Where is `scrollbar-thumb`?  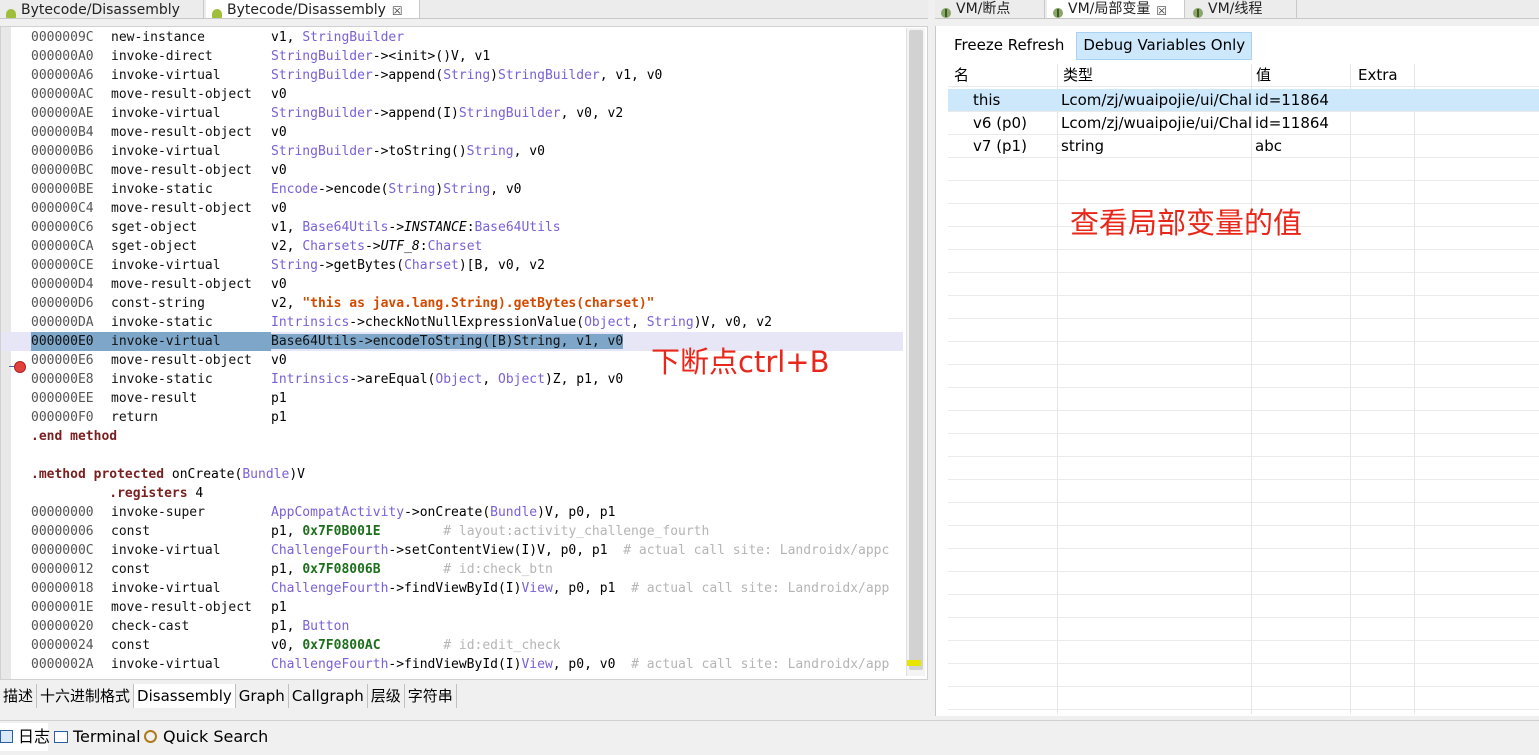 scrollbar-thumb is located at coordinates (916, 350).